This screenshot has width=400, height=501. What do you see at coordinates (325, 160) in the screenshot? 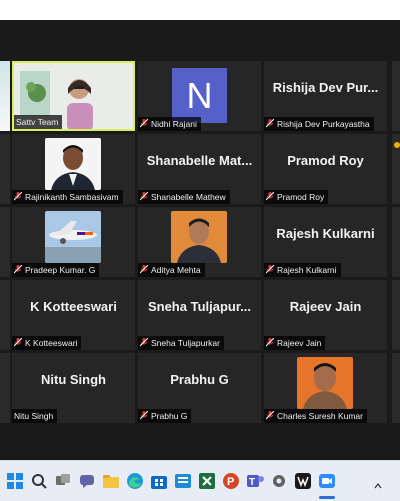
I see `participant-big-name: Pramod Roy` at bounding box center [325, 160].